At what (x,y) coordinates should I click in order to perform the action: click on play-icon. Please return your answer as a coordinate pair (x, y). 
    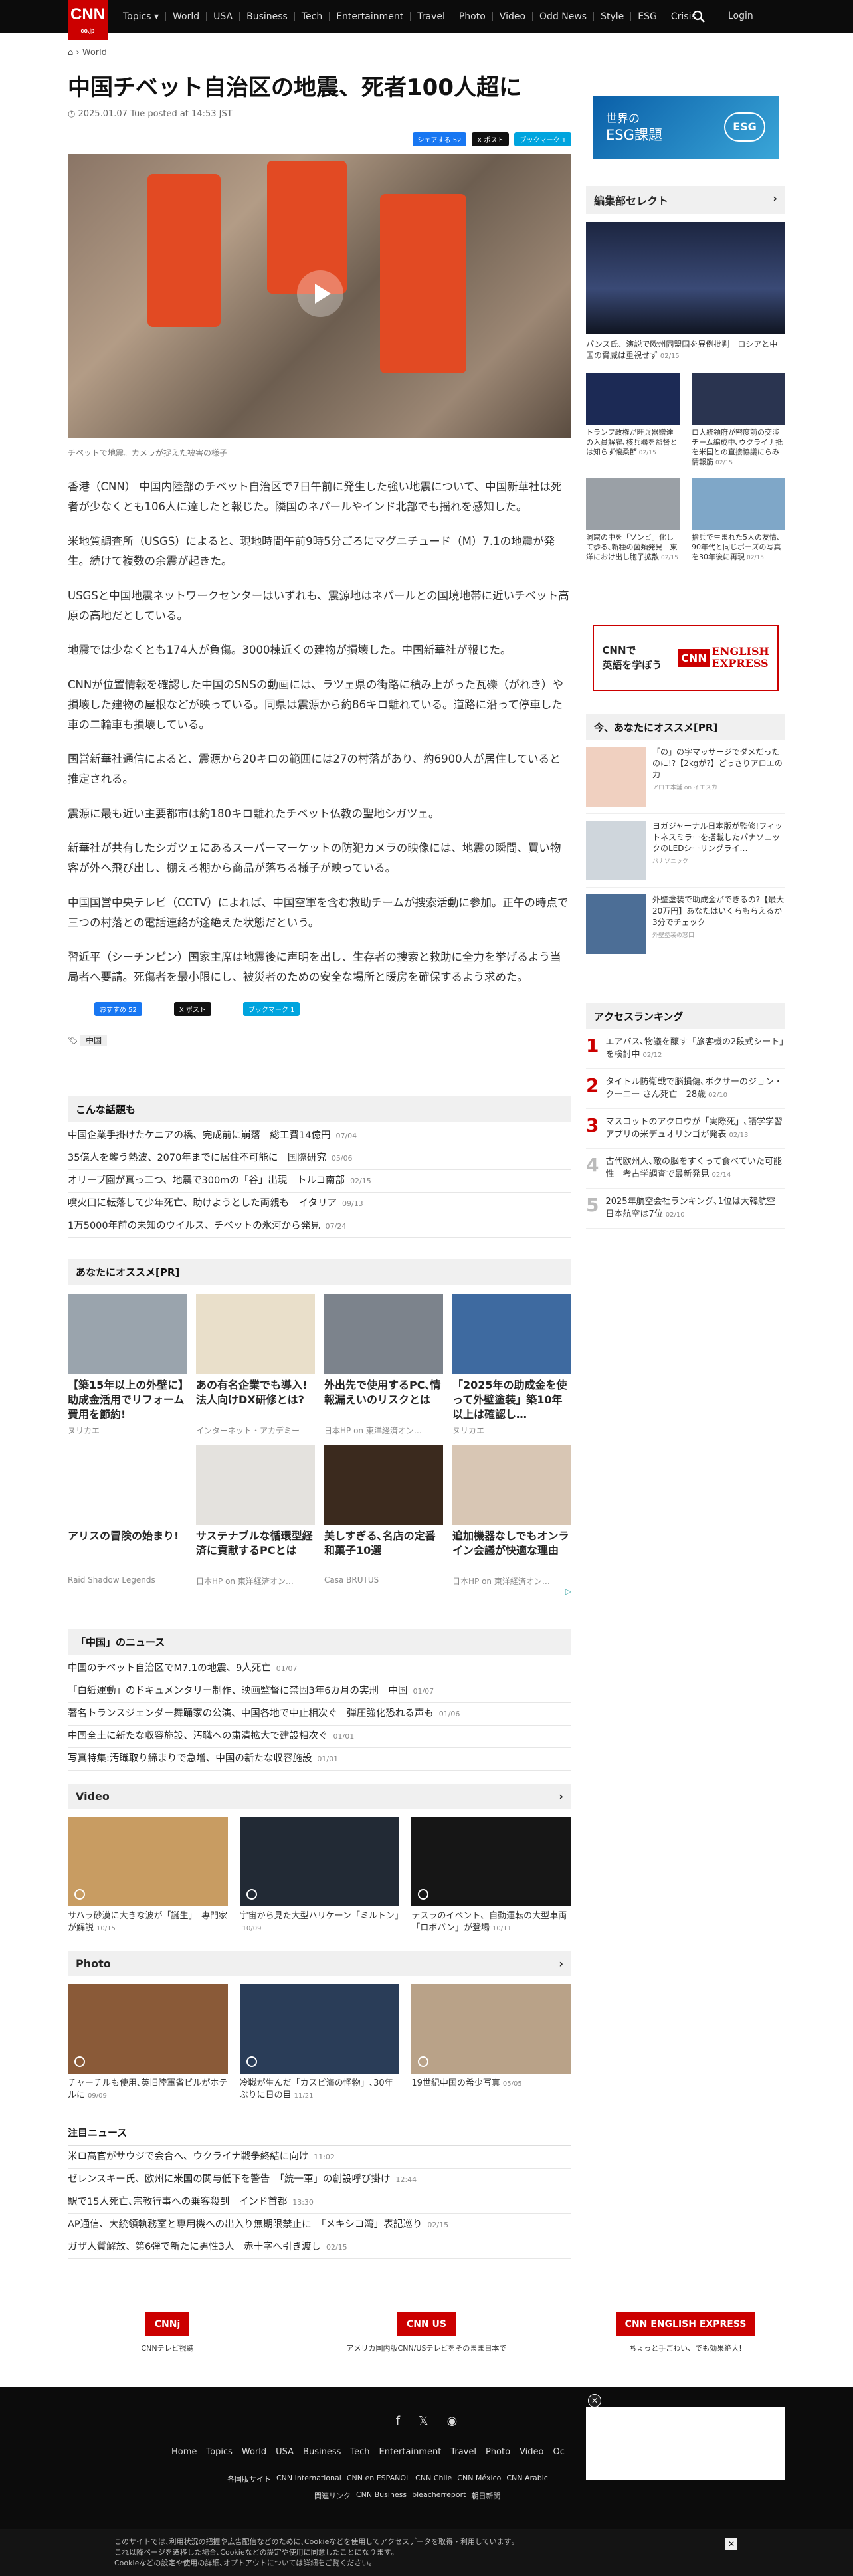
    Looking at the image, I should click on (320, 294).